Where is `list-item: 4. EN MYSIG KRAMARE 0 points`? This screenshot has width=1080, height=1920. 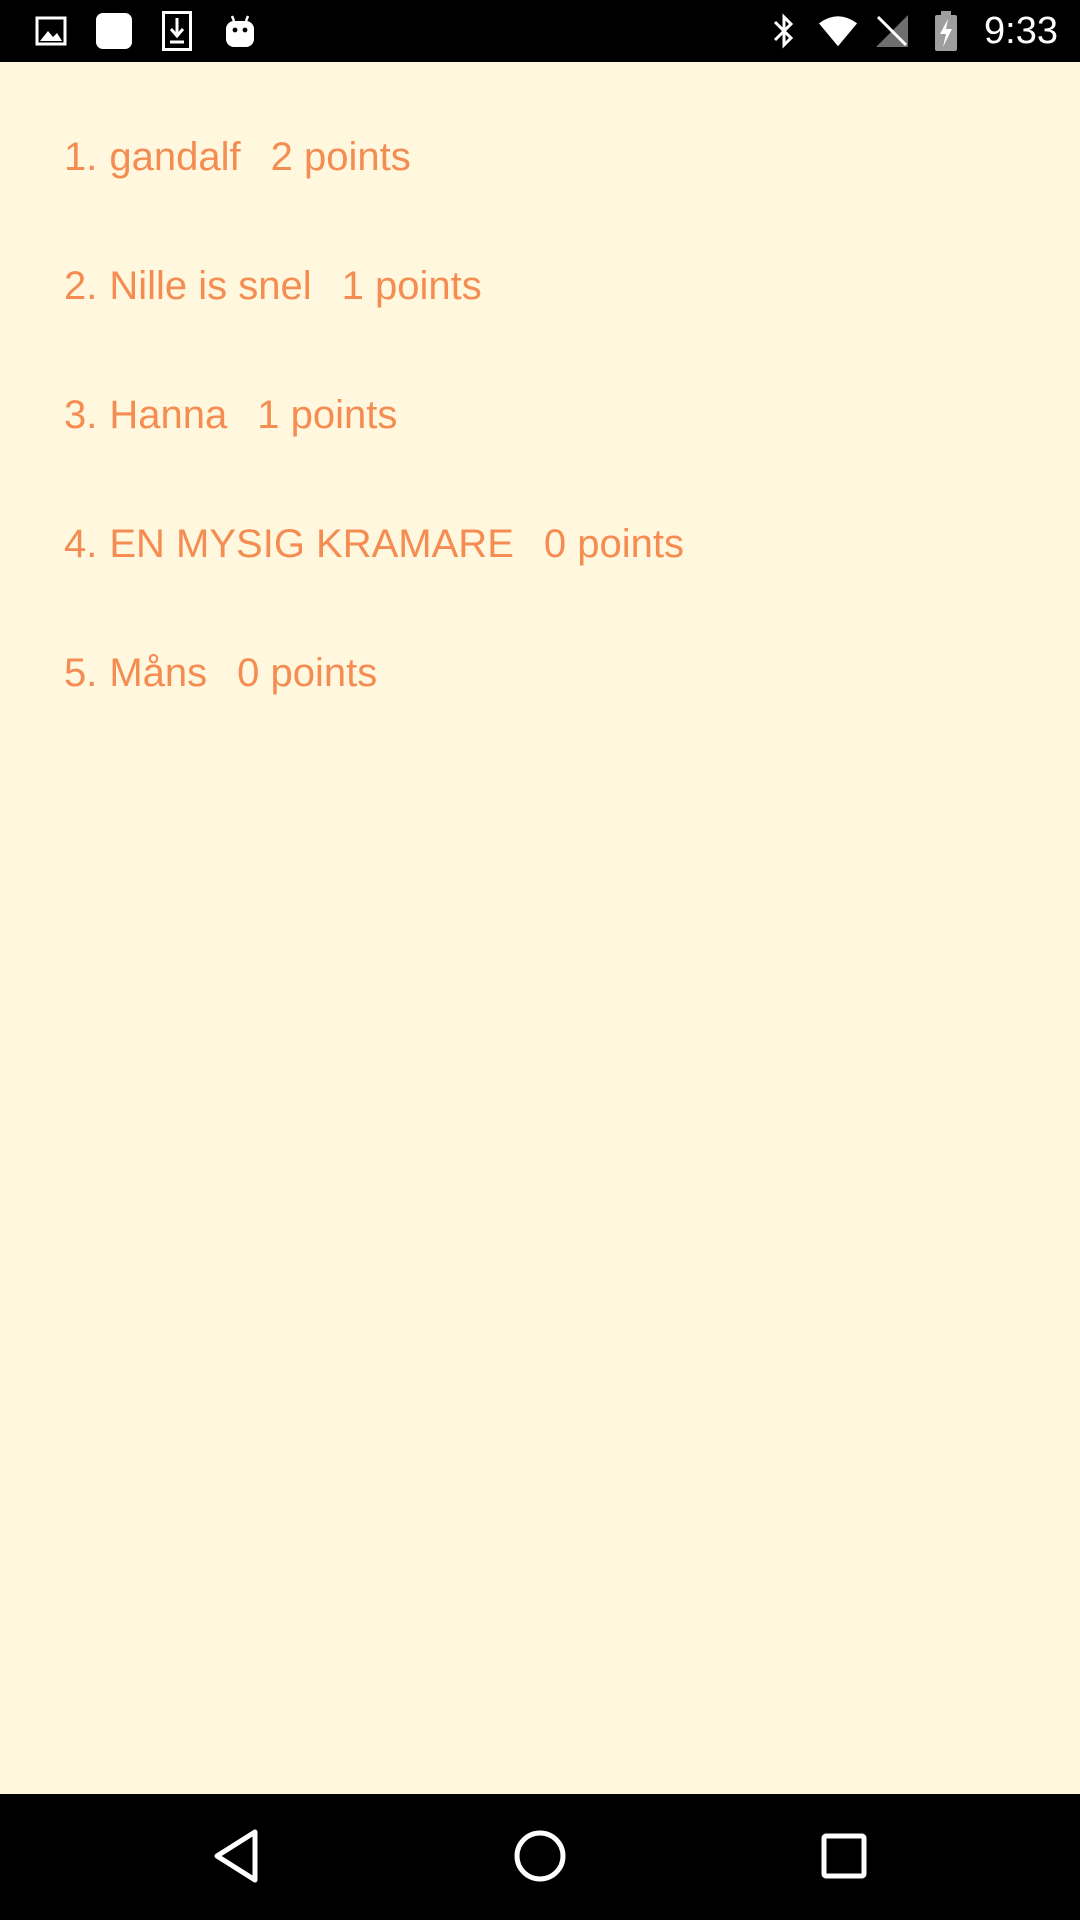 list-item: 4. EN MYSIG KRAMARE 0 points is located at coordinates (374, 544).